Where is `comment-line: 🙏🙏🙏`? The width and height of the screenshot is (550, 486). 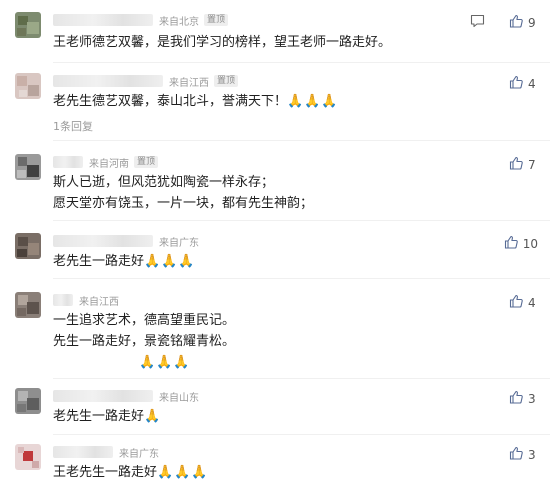 comment-line: 🙏🙏🙏 is located at coordinates (144, 362).